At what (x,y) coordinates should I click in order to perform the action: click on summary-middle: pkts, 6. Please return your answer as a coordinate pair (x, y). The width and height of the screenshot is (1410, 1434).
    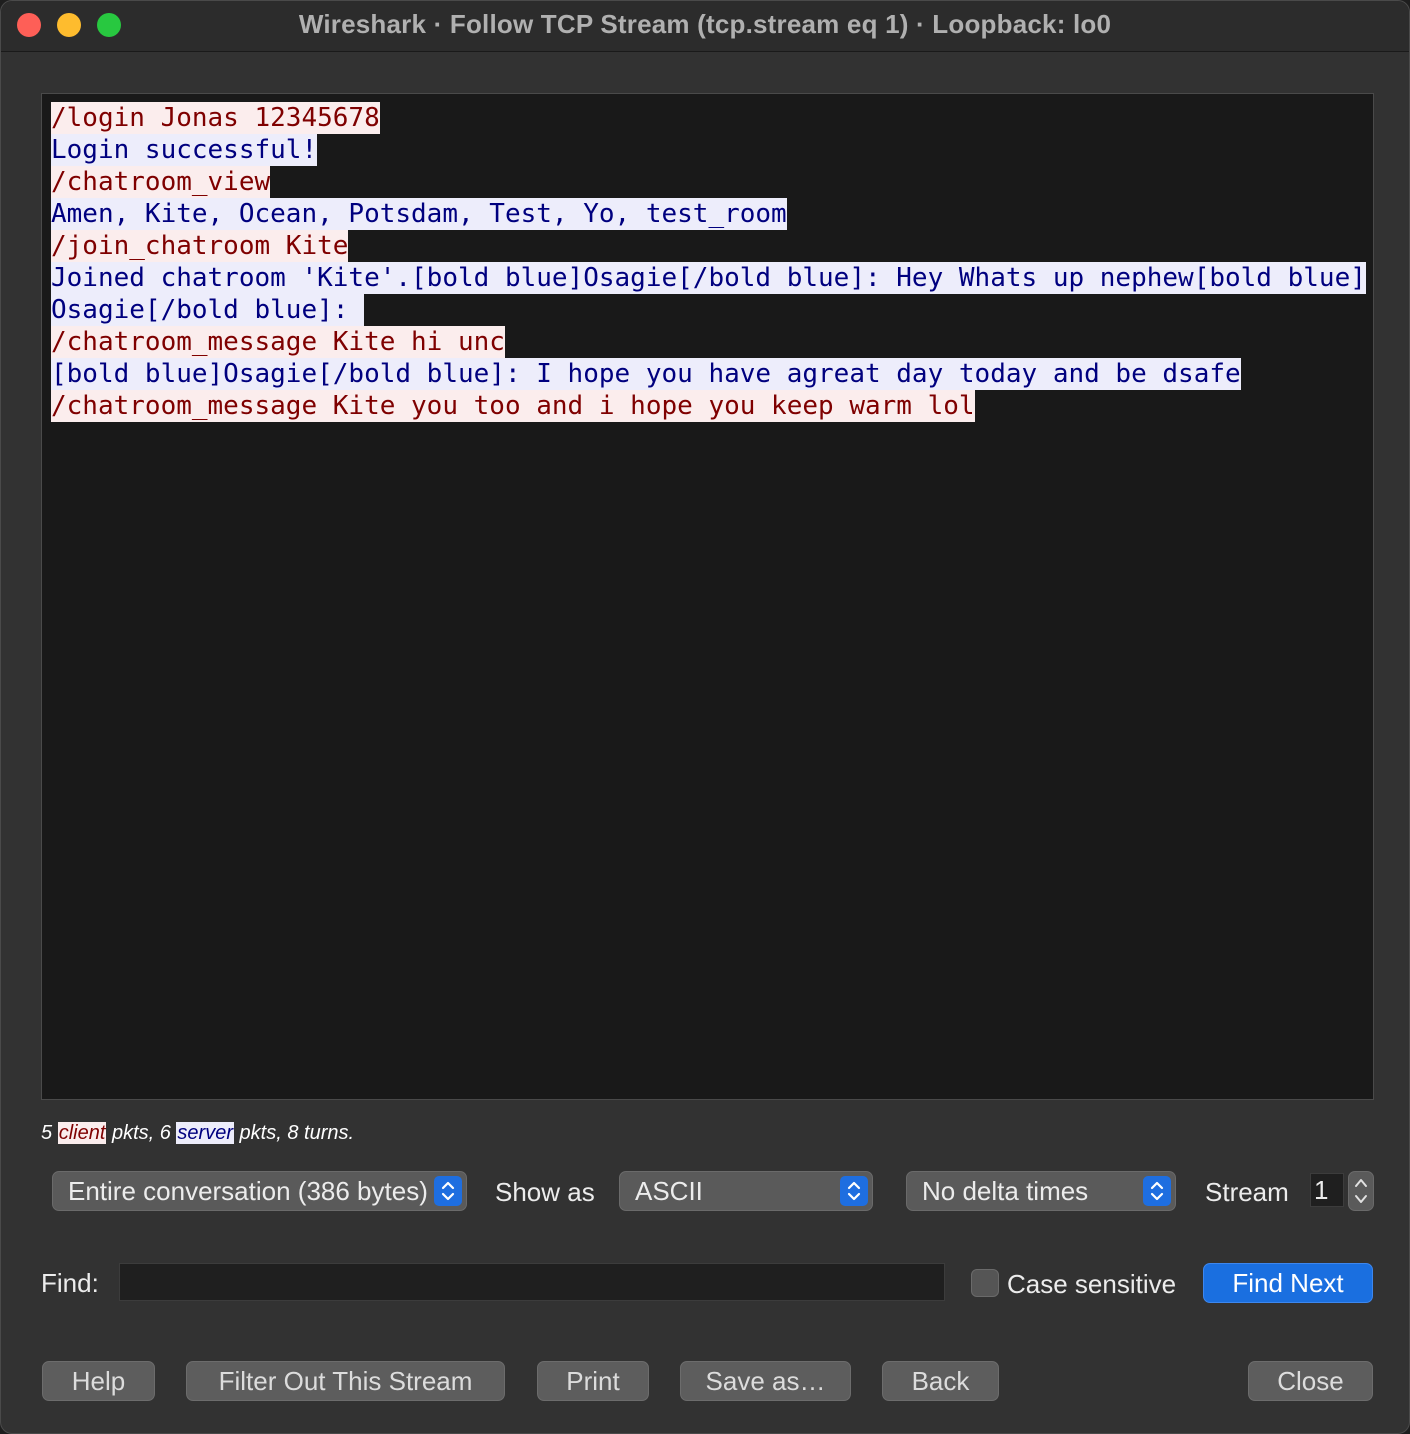
    Looking at the image, I should click on (141, 1133).